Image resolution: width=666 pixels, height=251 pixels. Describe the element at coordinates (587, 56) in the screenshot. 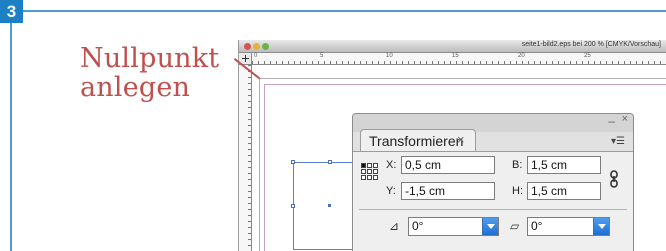

I see `ruler-number: 25` at that location.